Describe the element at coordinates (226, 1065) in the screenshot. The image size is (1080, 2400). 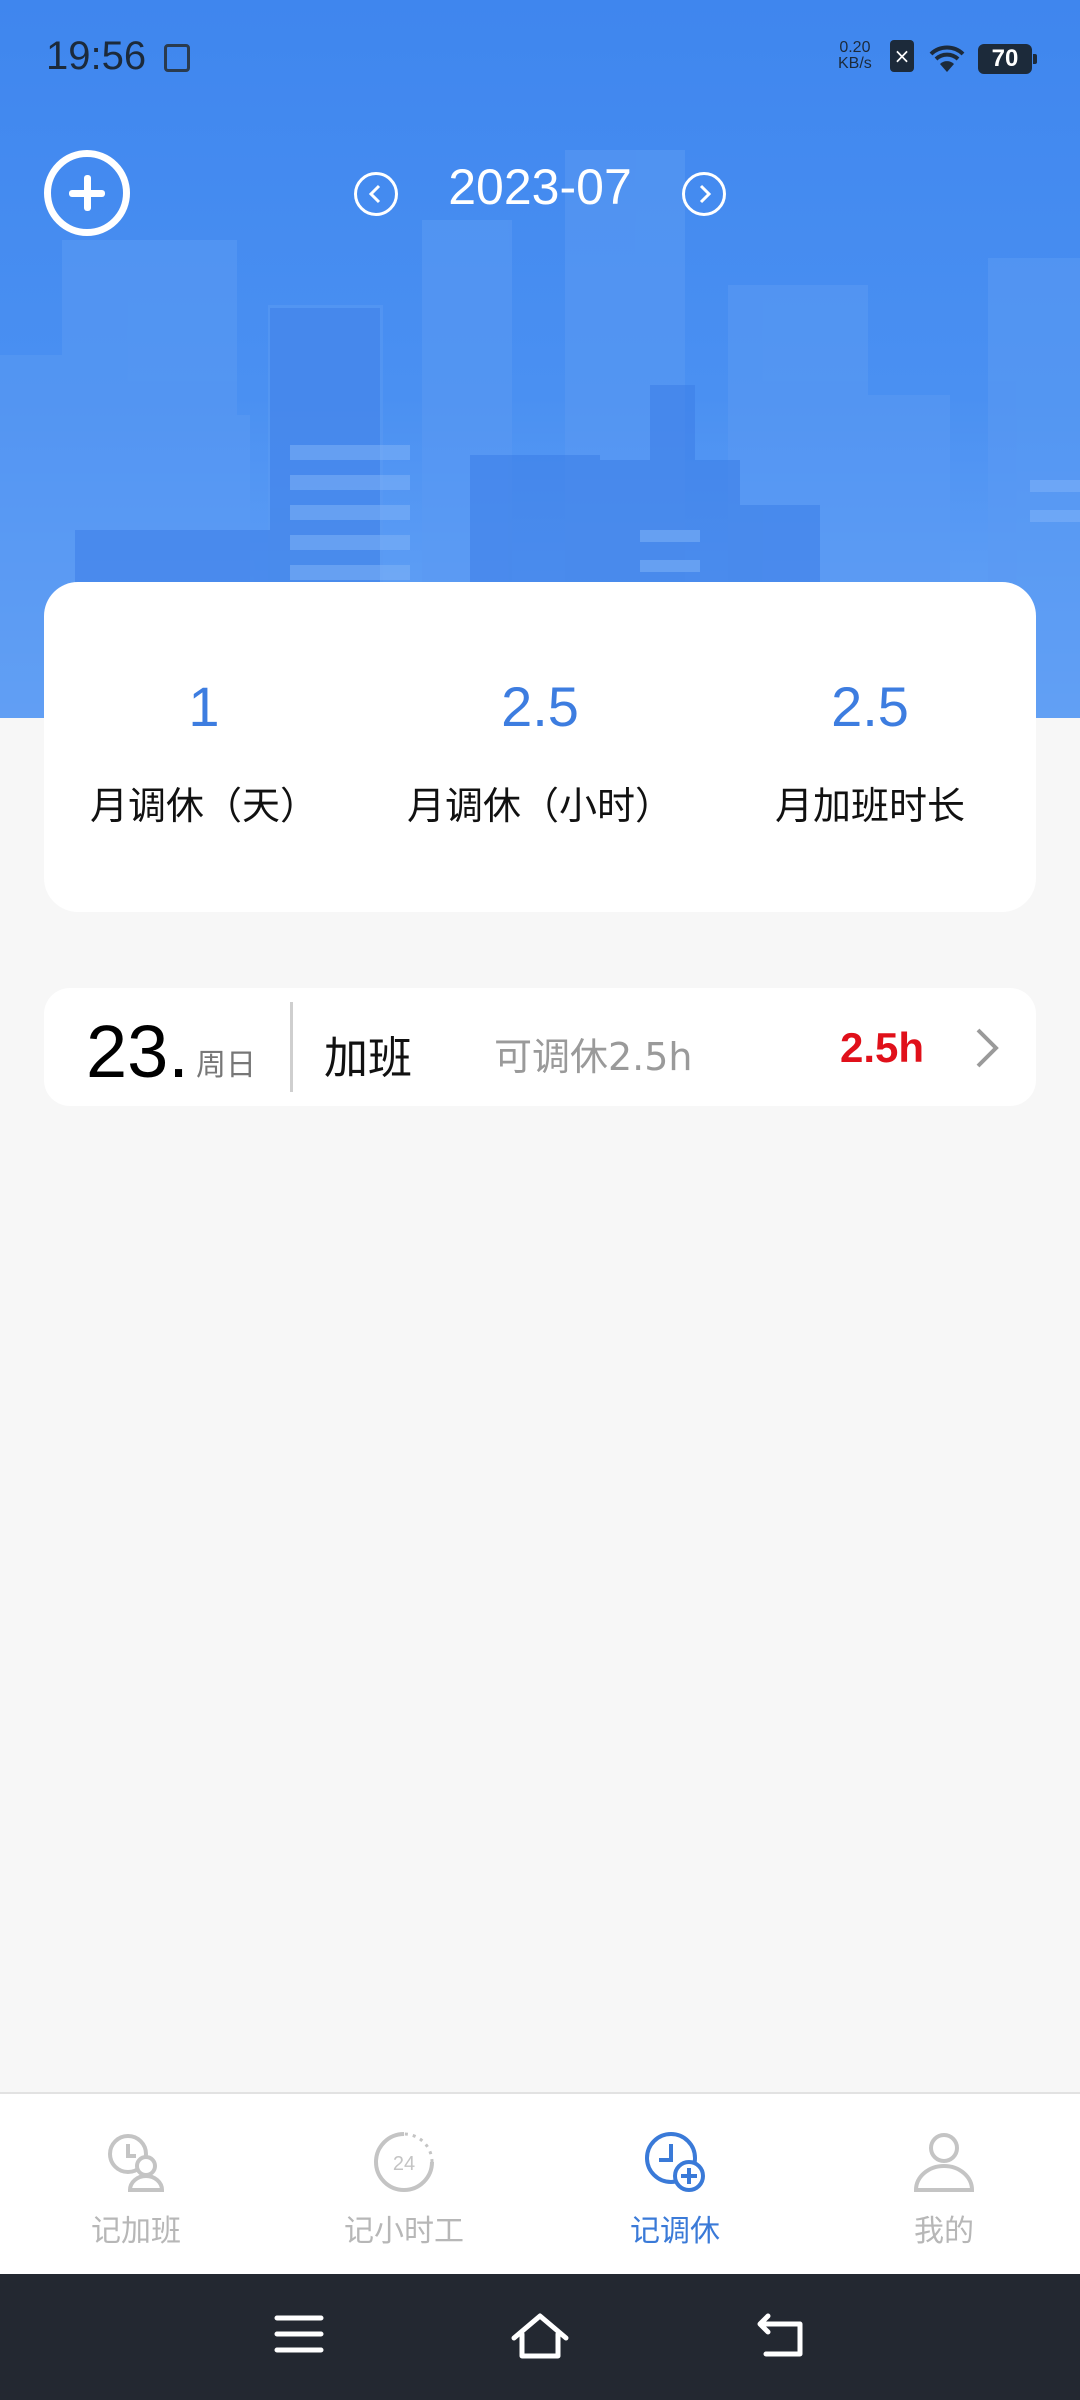
I see `record-weekday: 周日` at that location.